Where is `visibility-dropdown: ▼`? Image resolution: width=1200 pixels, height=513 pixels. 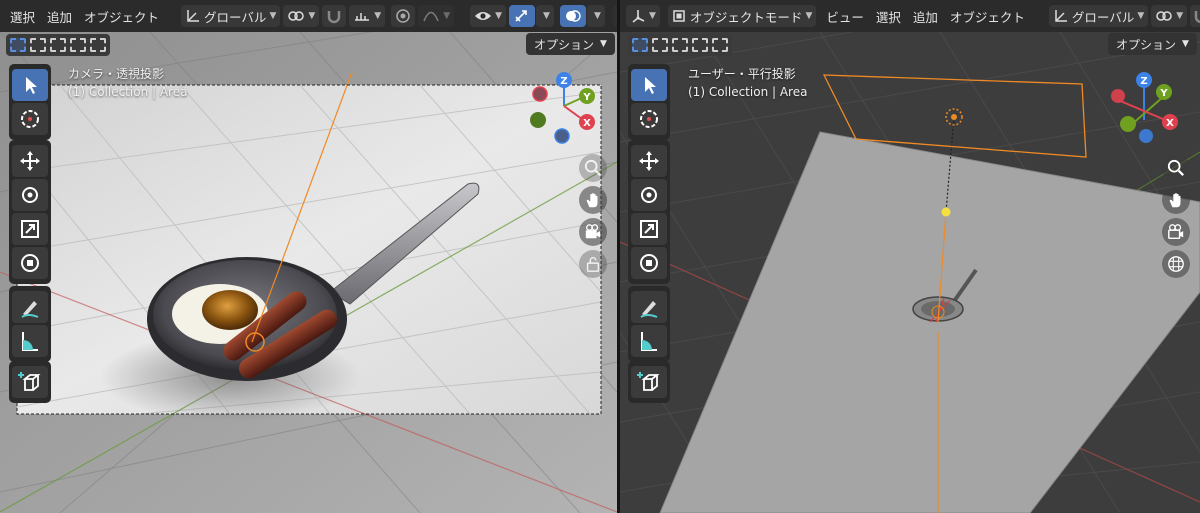
visibility-dropdown: ▼ is located at coordinates (488, 16).